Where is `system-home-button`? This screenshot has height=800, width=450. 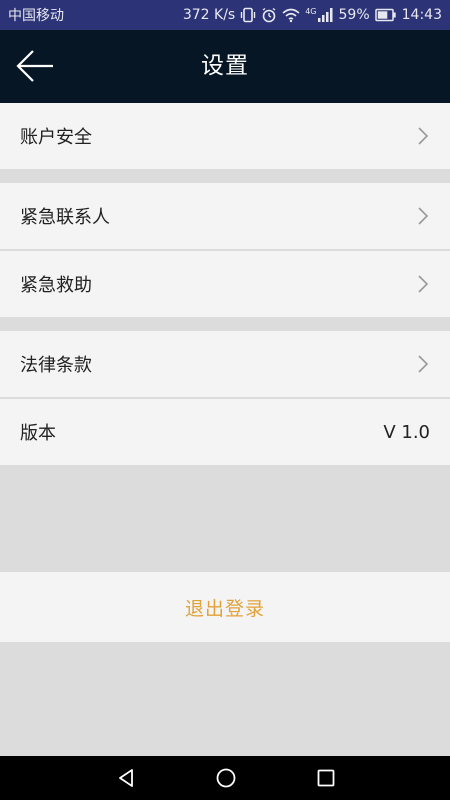
system-home-button is located at coordinates (226, 778).